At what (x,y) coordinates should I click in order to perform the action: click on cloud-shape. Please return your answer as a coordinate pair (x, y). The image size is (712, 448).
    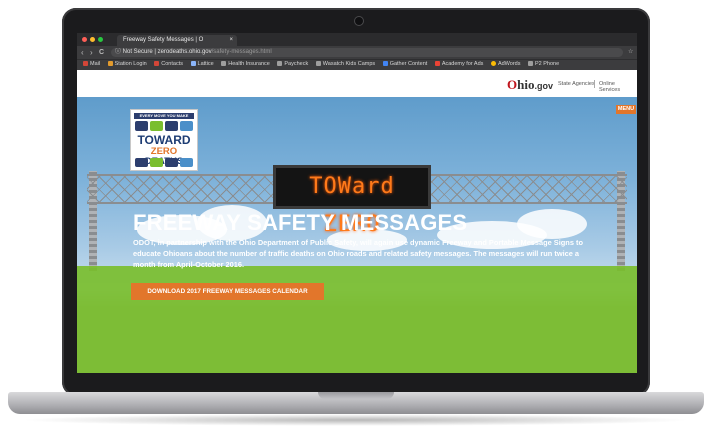
    Looking at the image, I should click on (552, 224).